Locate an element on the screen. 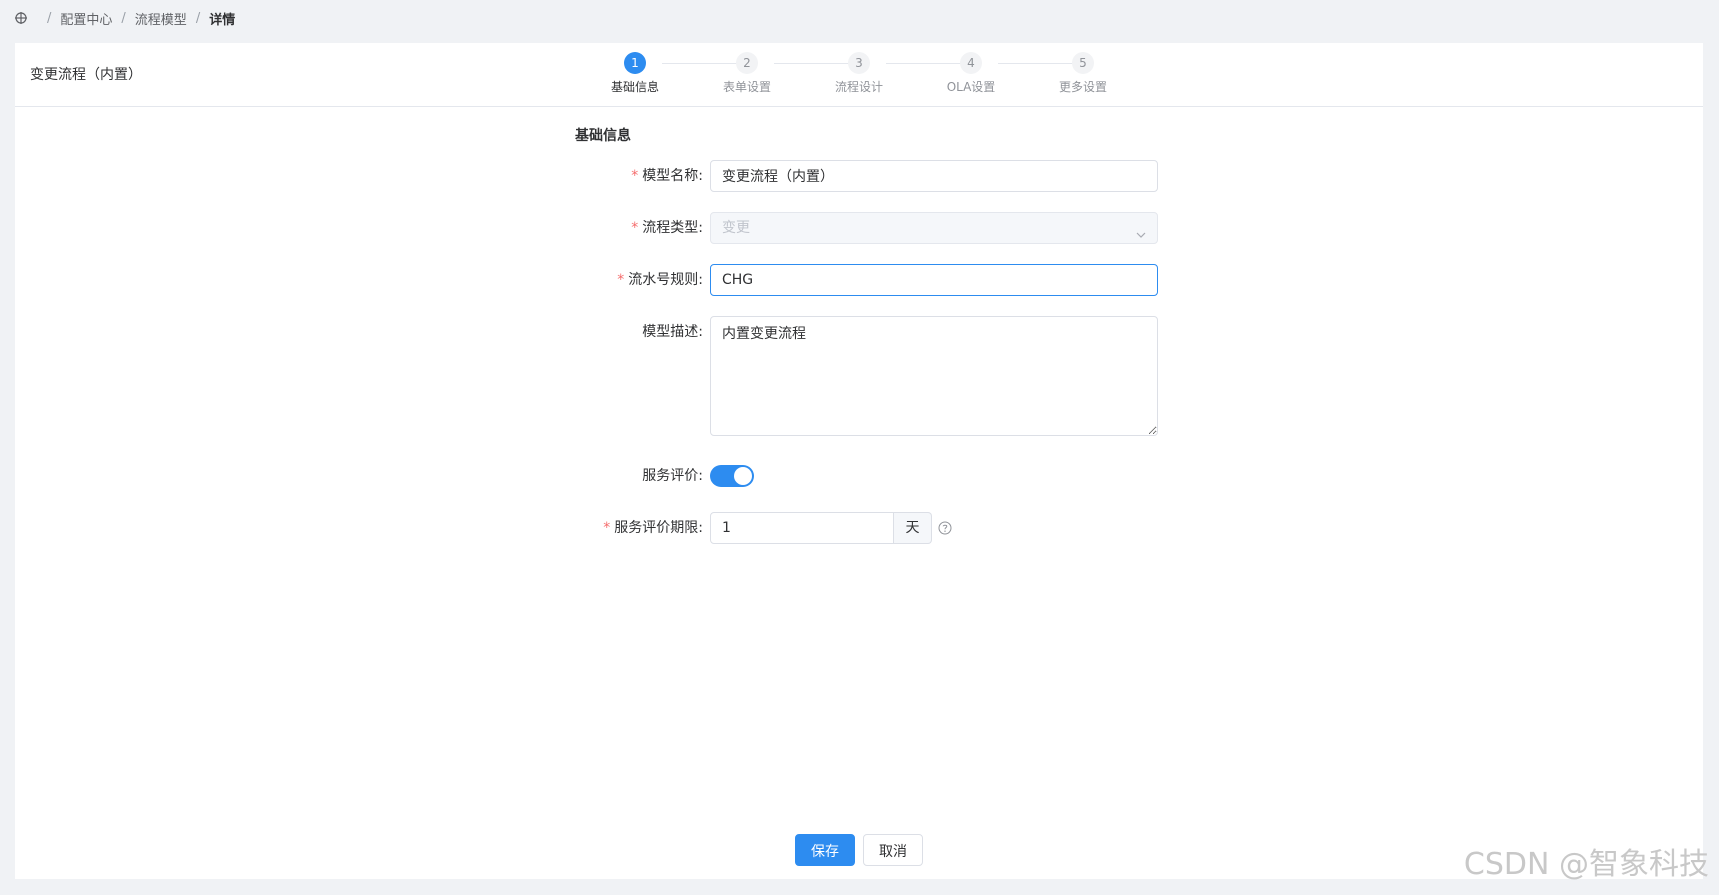 Image resolution: width=1719 pixels, height=895 pixels. rating-period-input is located at coordinates (802, 528).